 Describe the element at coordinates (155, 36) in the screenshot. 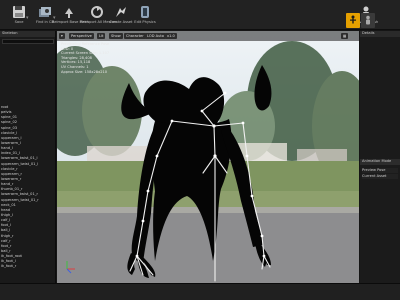

I see `lod-button: LOD Auto` at that location.